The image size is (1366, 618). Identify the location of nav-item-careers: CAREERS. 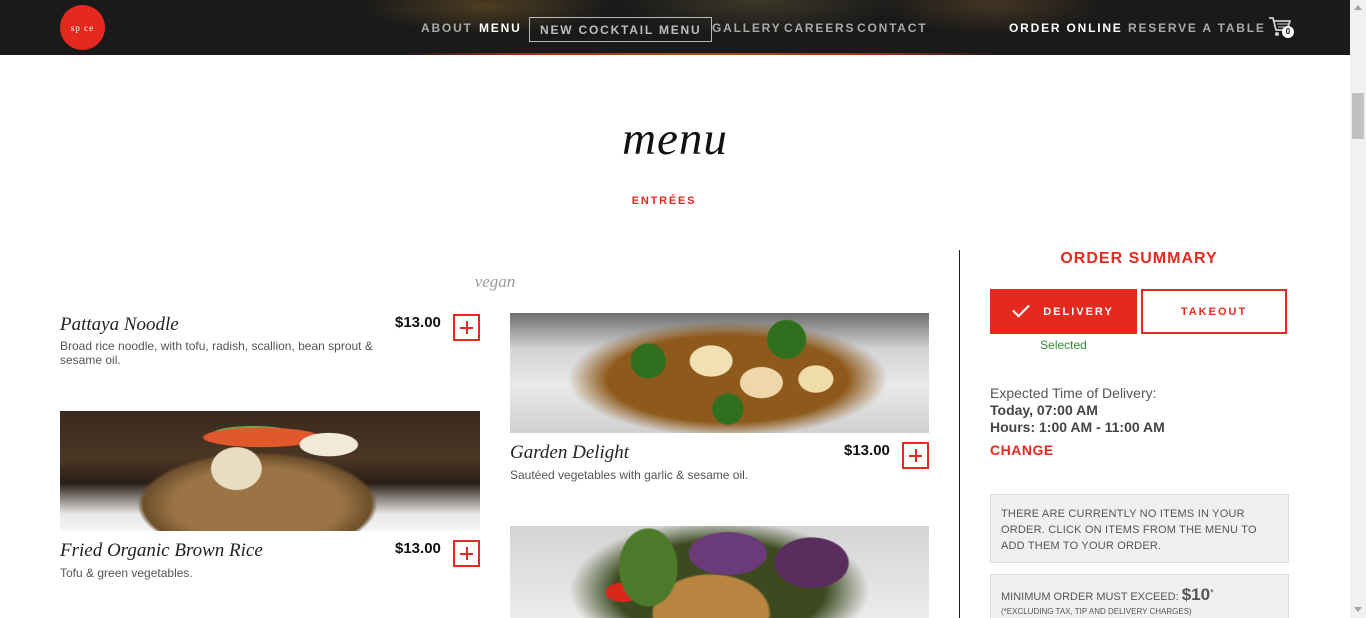
(819, 27).